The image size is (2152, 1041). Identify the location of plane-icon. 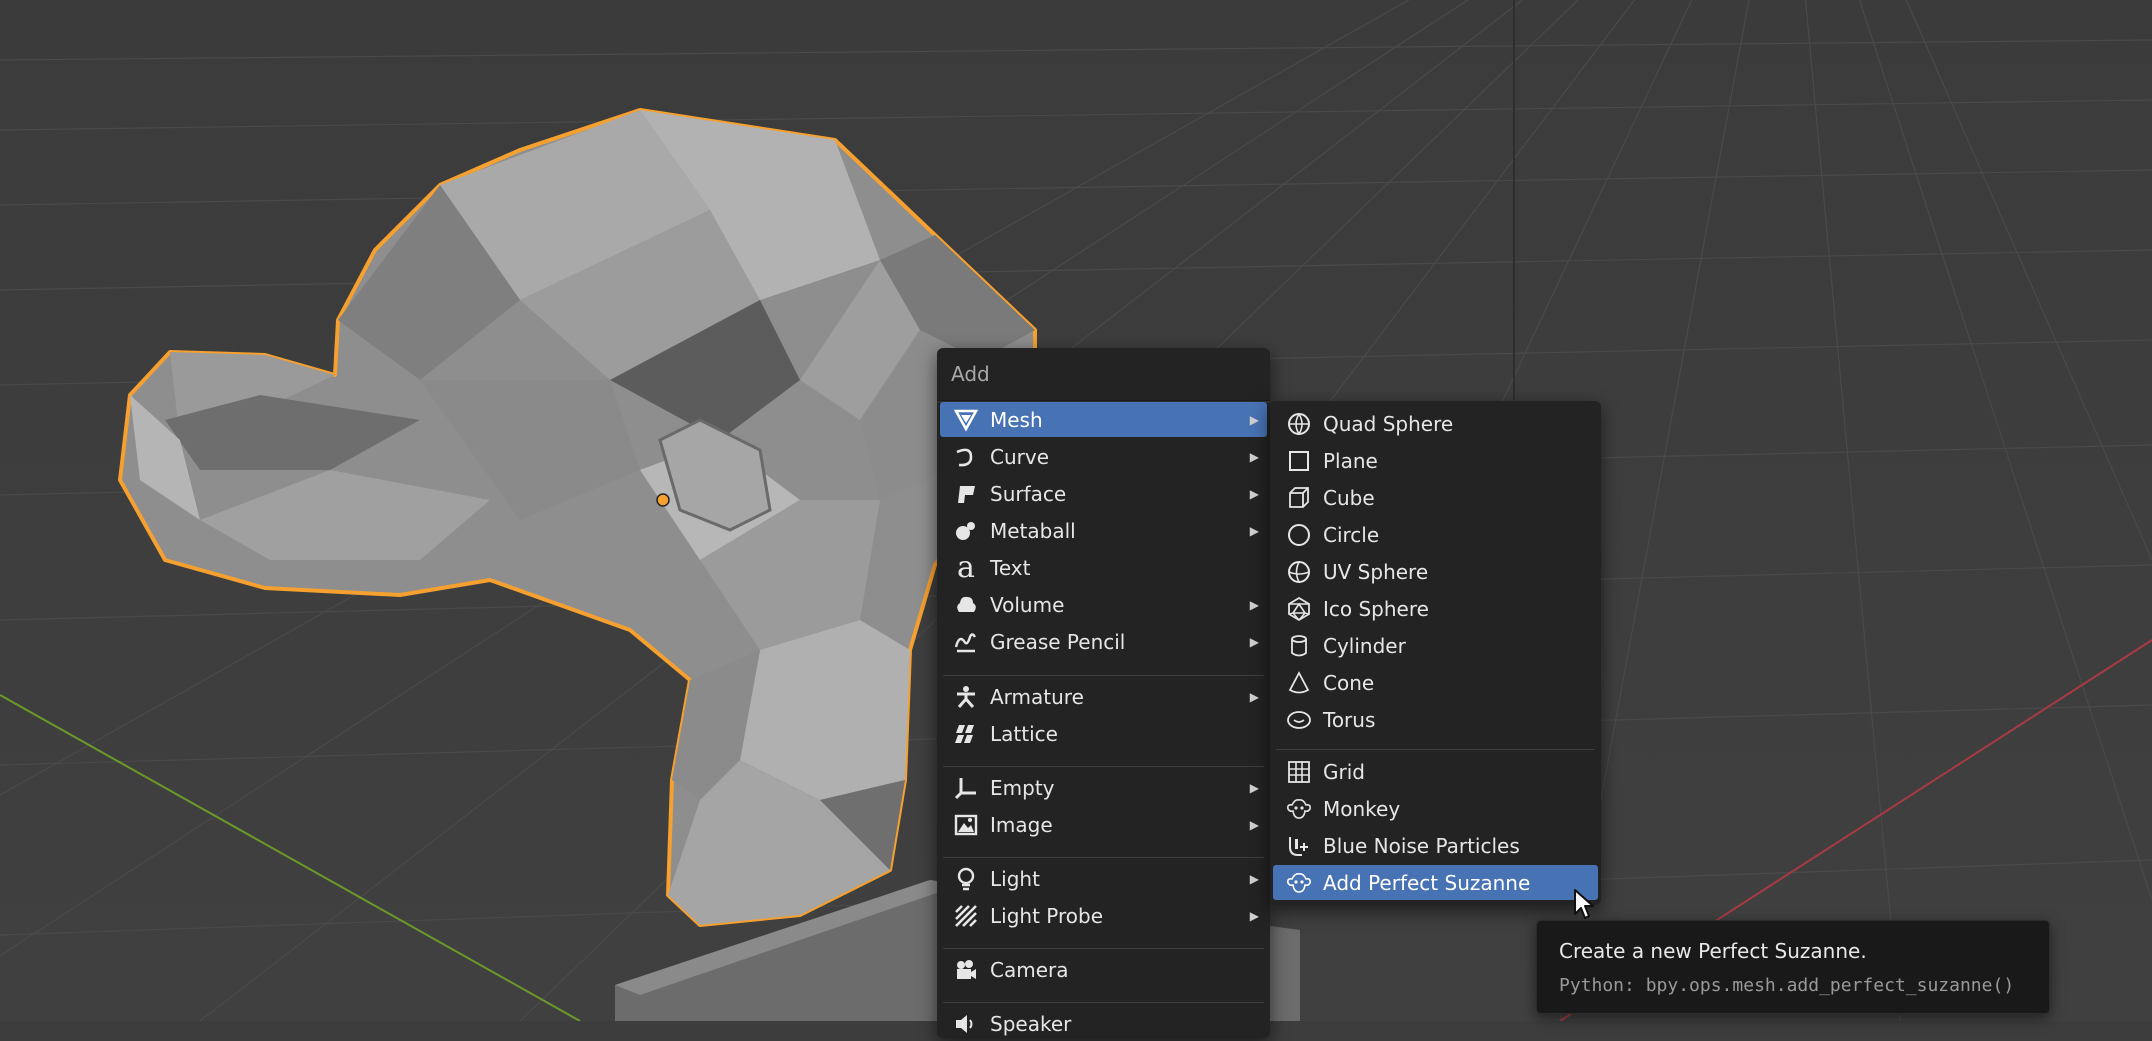
(1299, 461).